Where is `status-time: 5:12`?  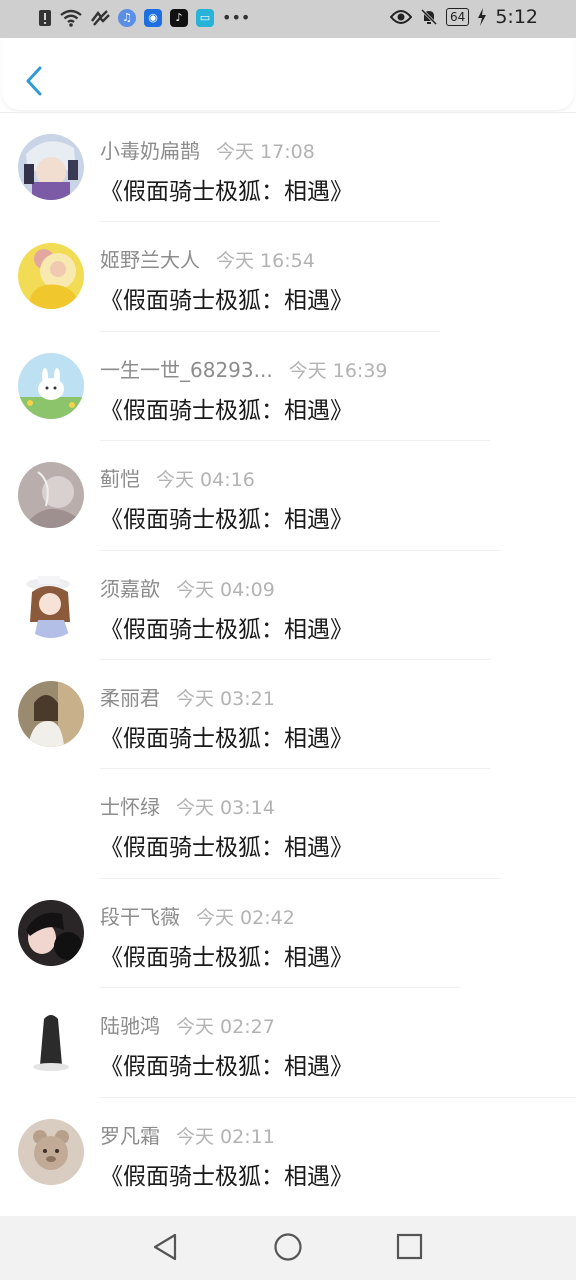 status-time: 5:12 is located at coordinates (516, 17).